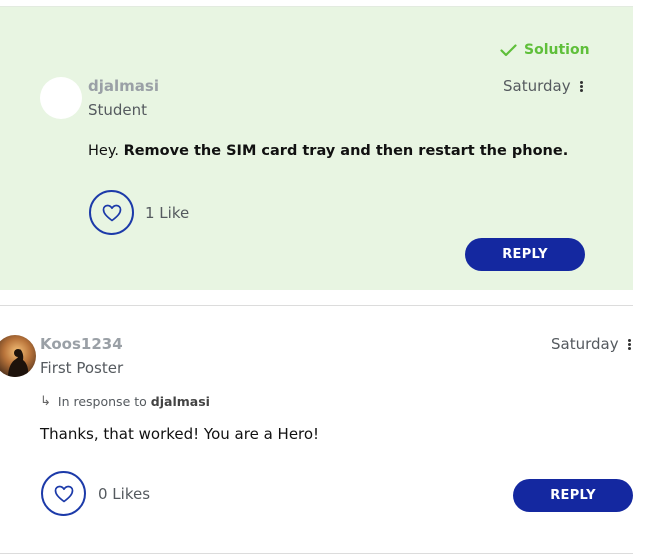  What do you see at coordinates (102, 401) in the screenshot?
I see `in-response-label: In response to` at bounding box center [102, 401].